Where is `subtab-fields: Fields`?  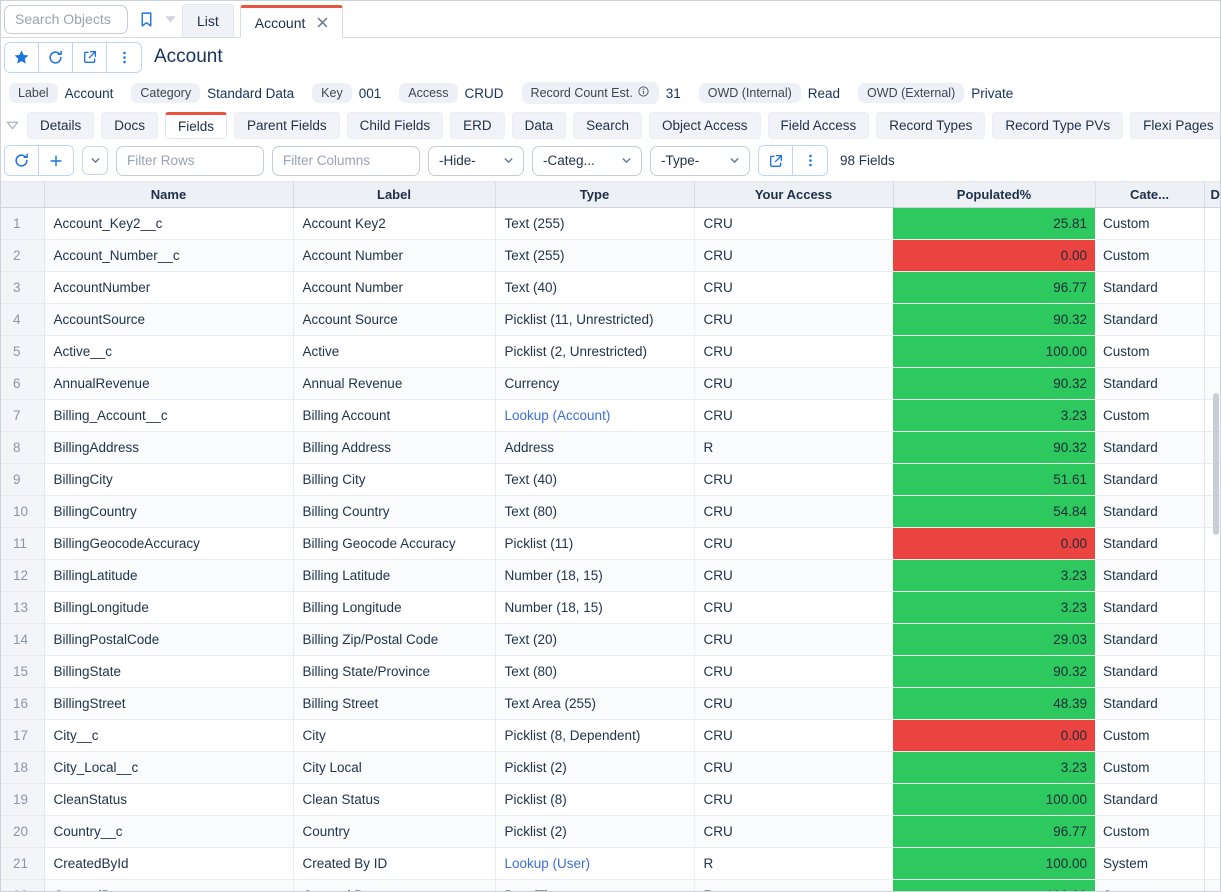 subtab-fields: Fields is located at coordinates (196, 125).